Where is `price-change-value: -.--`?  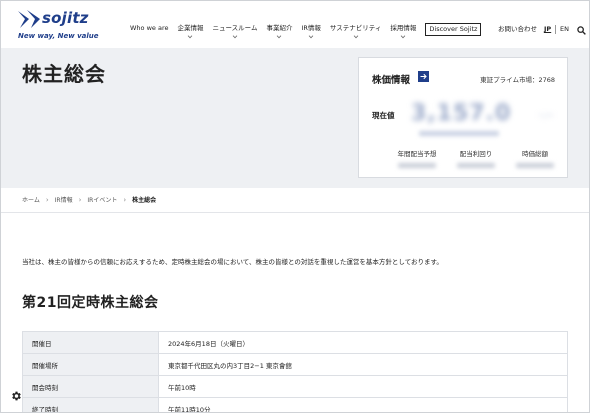
price-change-value: -.-- is located at coordinates (546, 115).